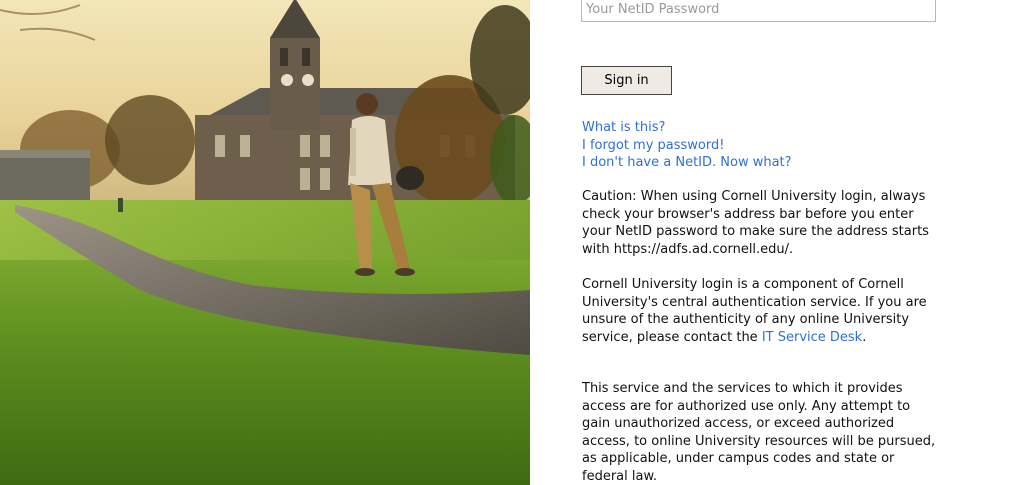  Describe the element at coordinates (812, 337) in the screenshot. I see `it-service-desk-link: IT Service Desk` at that location.